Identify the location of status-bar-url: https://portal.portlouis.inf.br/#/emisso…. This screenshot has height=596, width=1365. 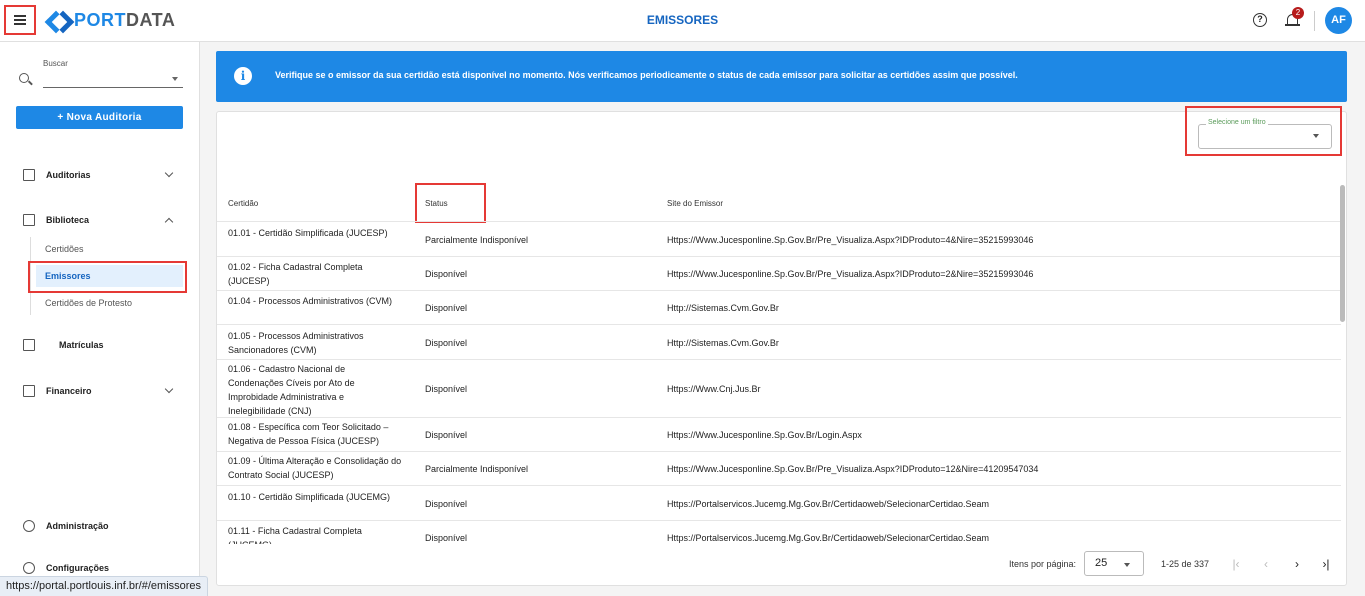
(104, 586).